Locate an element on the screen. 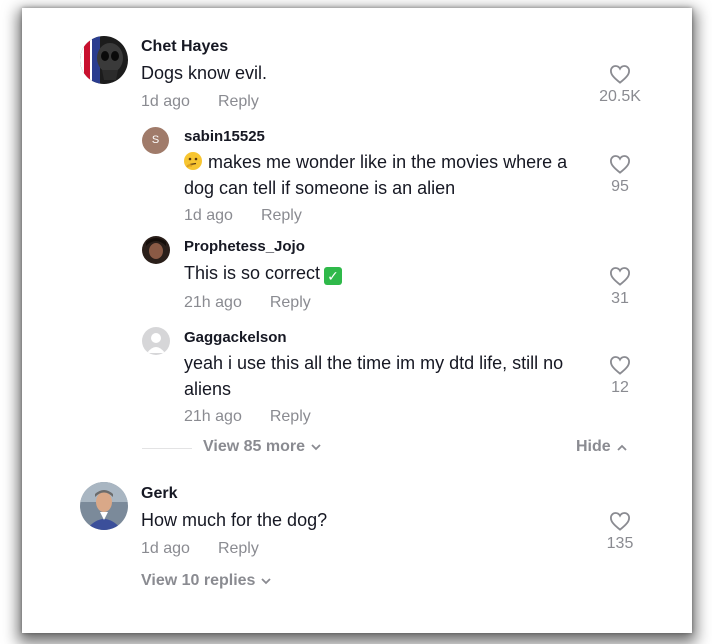 This screenshot has width=712, height=644. avatar-prophetess-jojo is located at coordinates (156, 250).